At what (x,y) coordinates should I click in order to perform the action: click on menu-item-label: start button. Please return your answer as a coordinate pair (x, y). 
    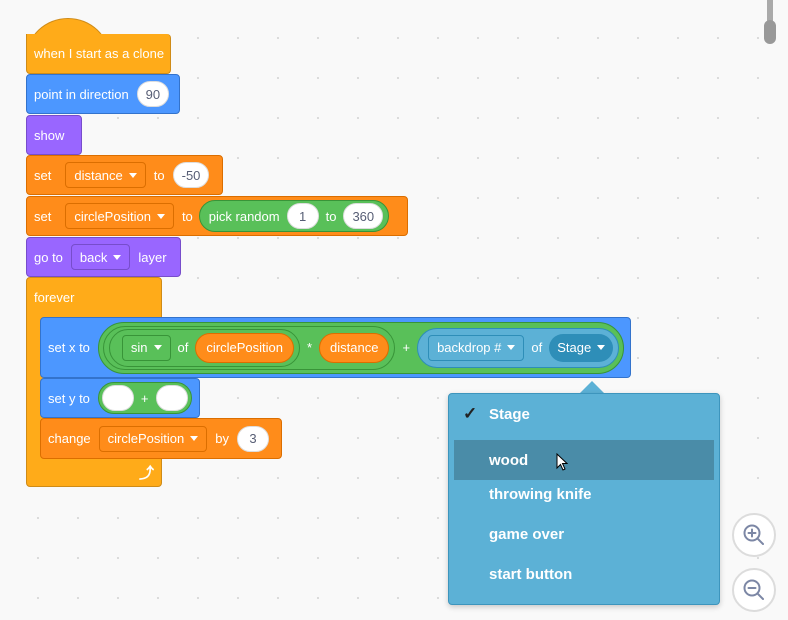
    Looking at the image, I should click on (531, 574).